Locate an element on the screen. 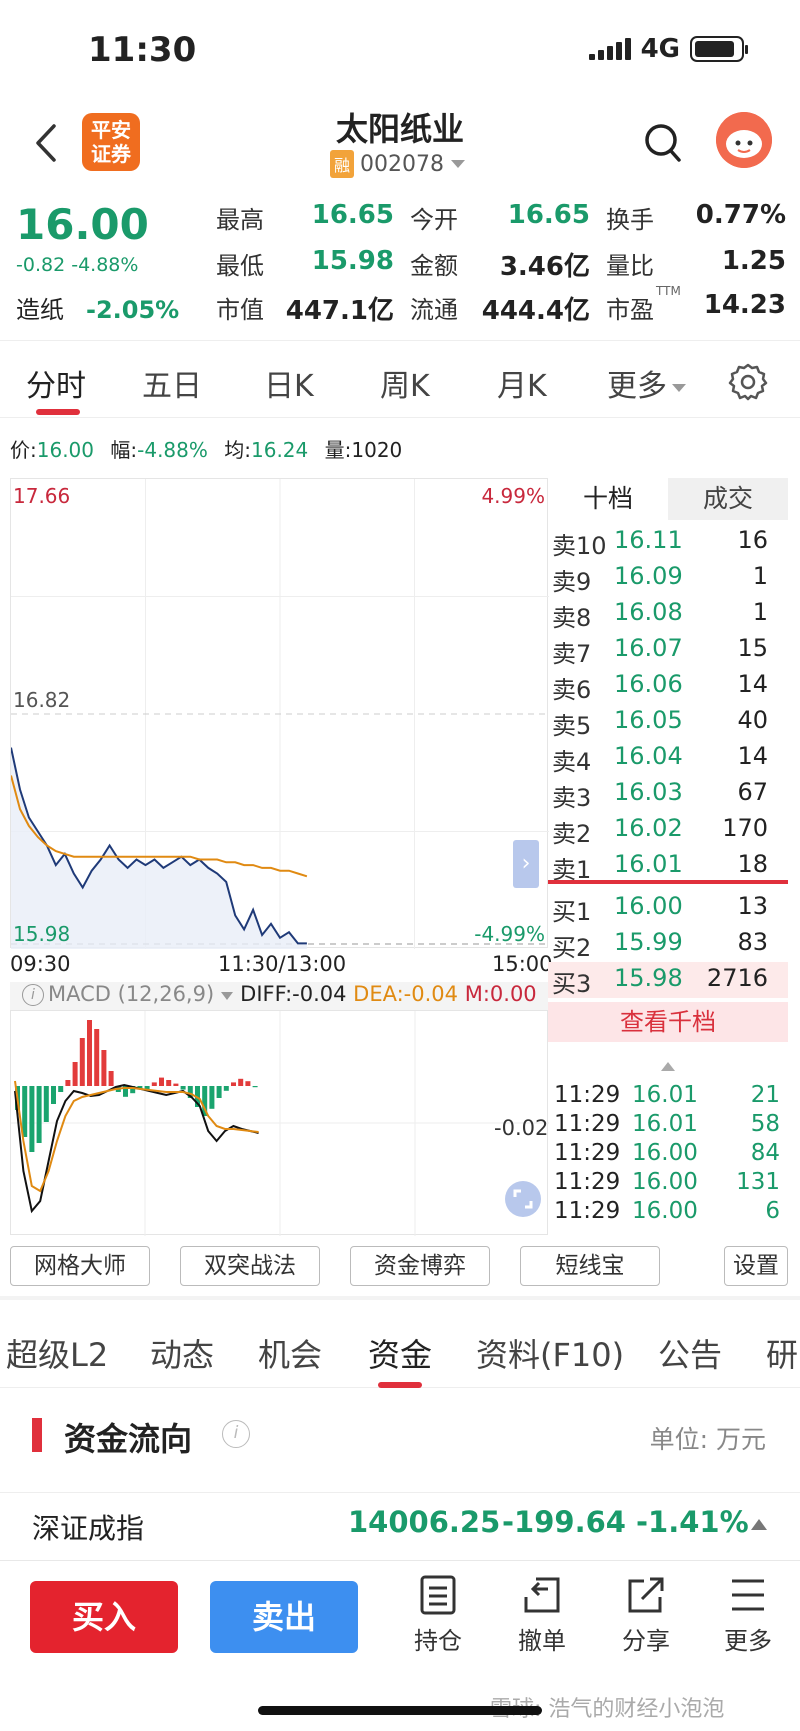  bid-row: 买3 15.98 2716 is located at coordinates (668, 980).